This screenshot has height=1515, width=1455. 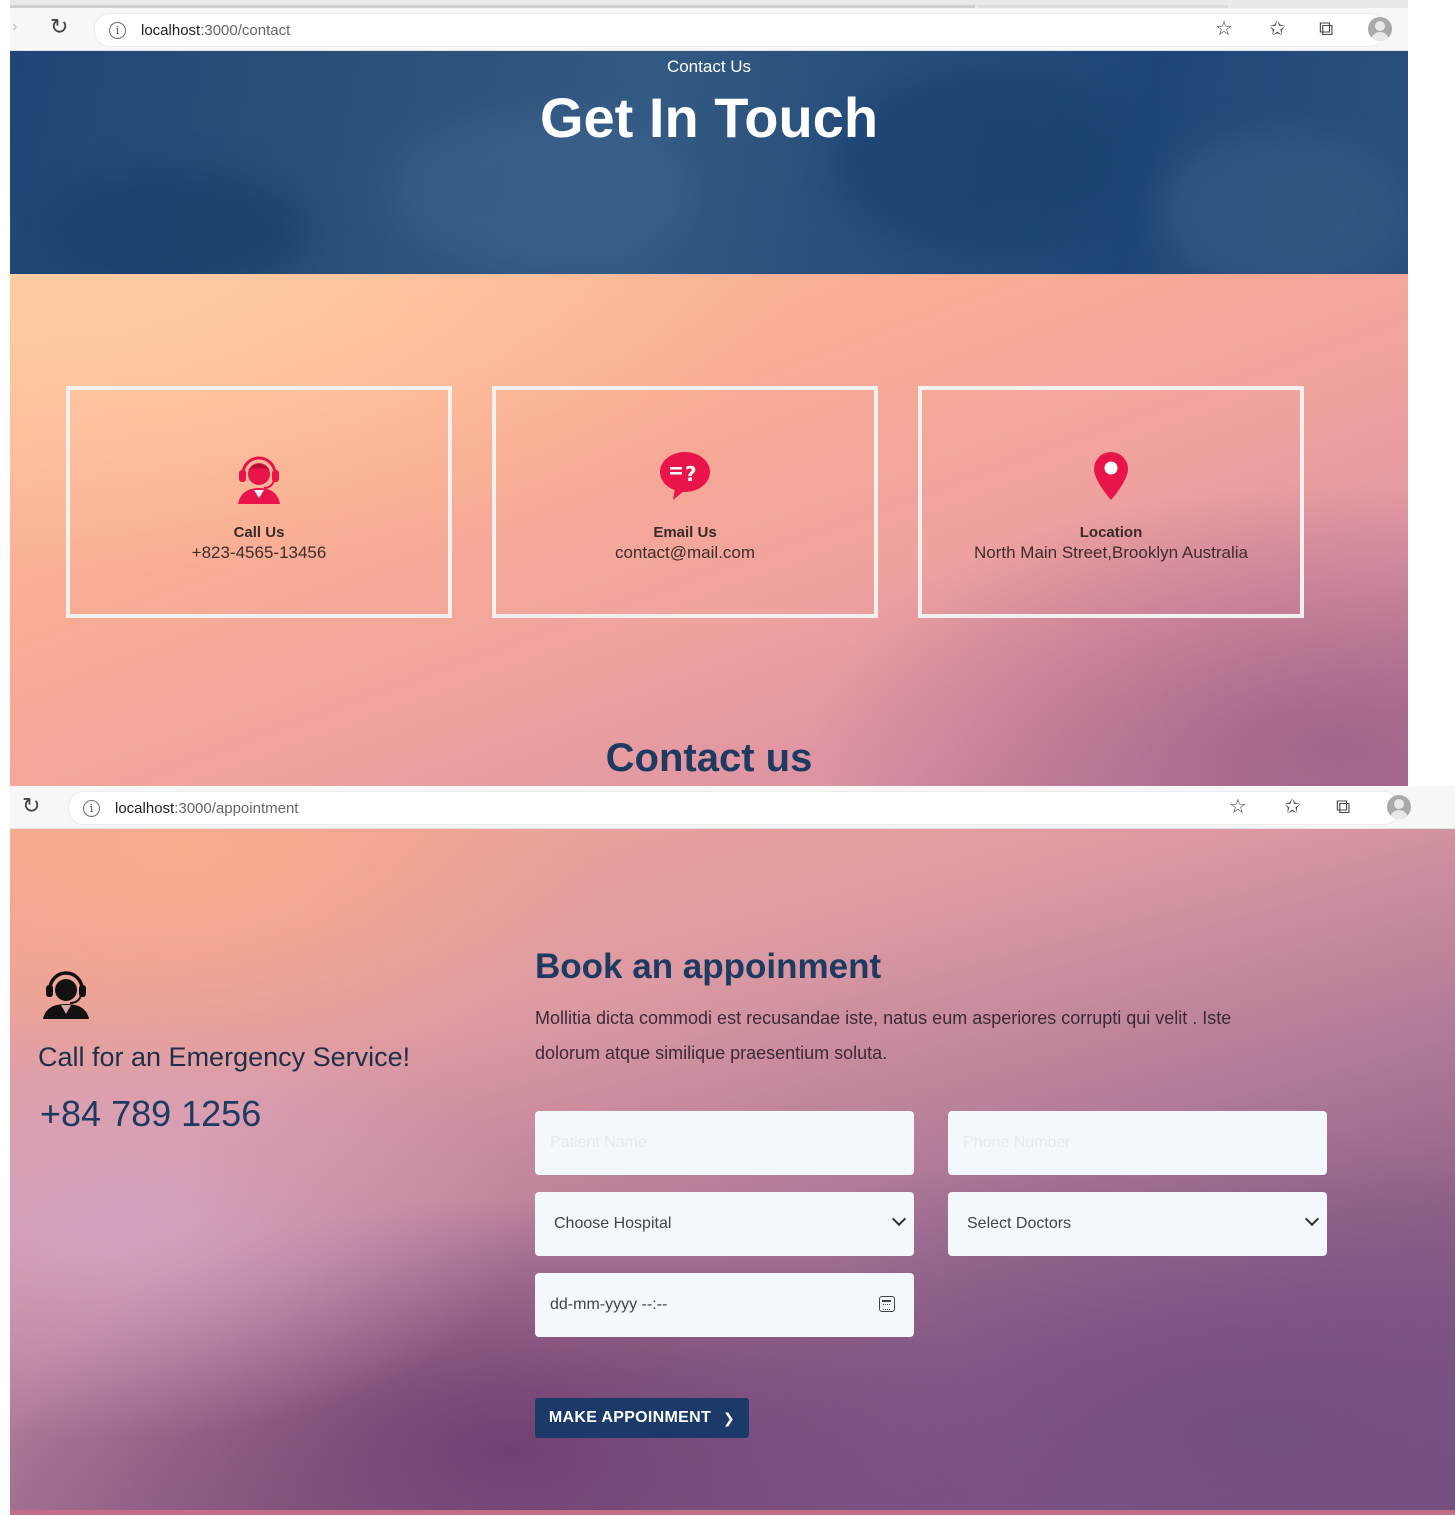 I want to click on card-title: Call Us, so click(x=259, y=532).